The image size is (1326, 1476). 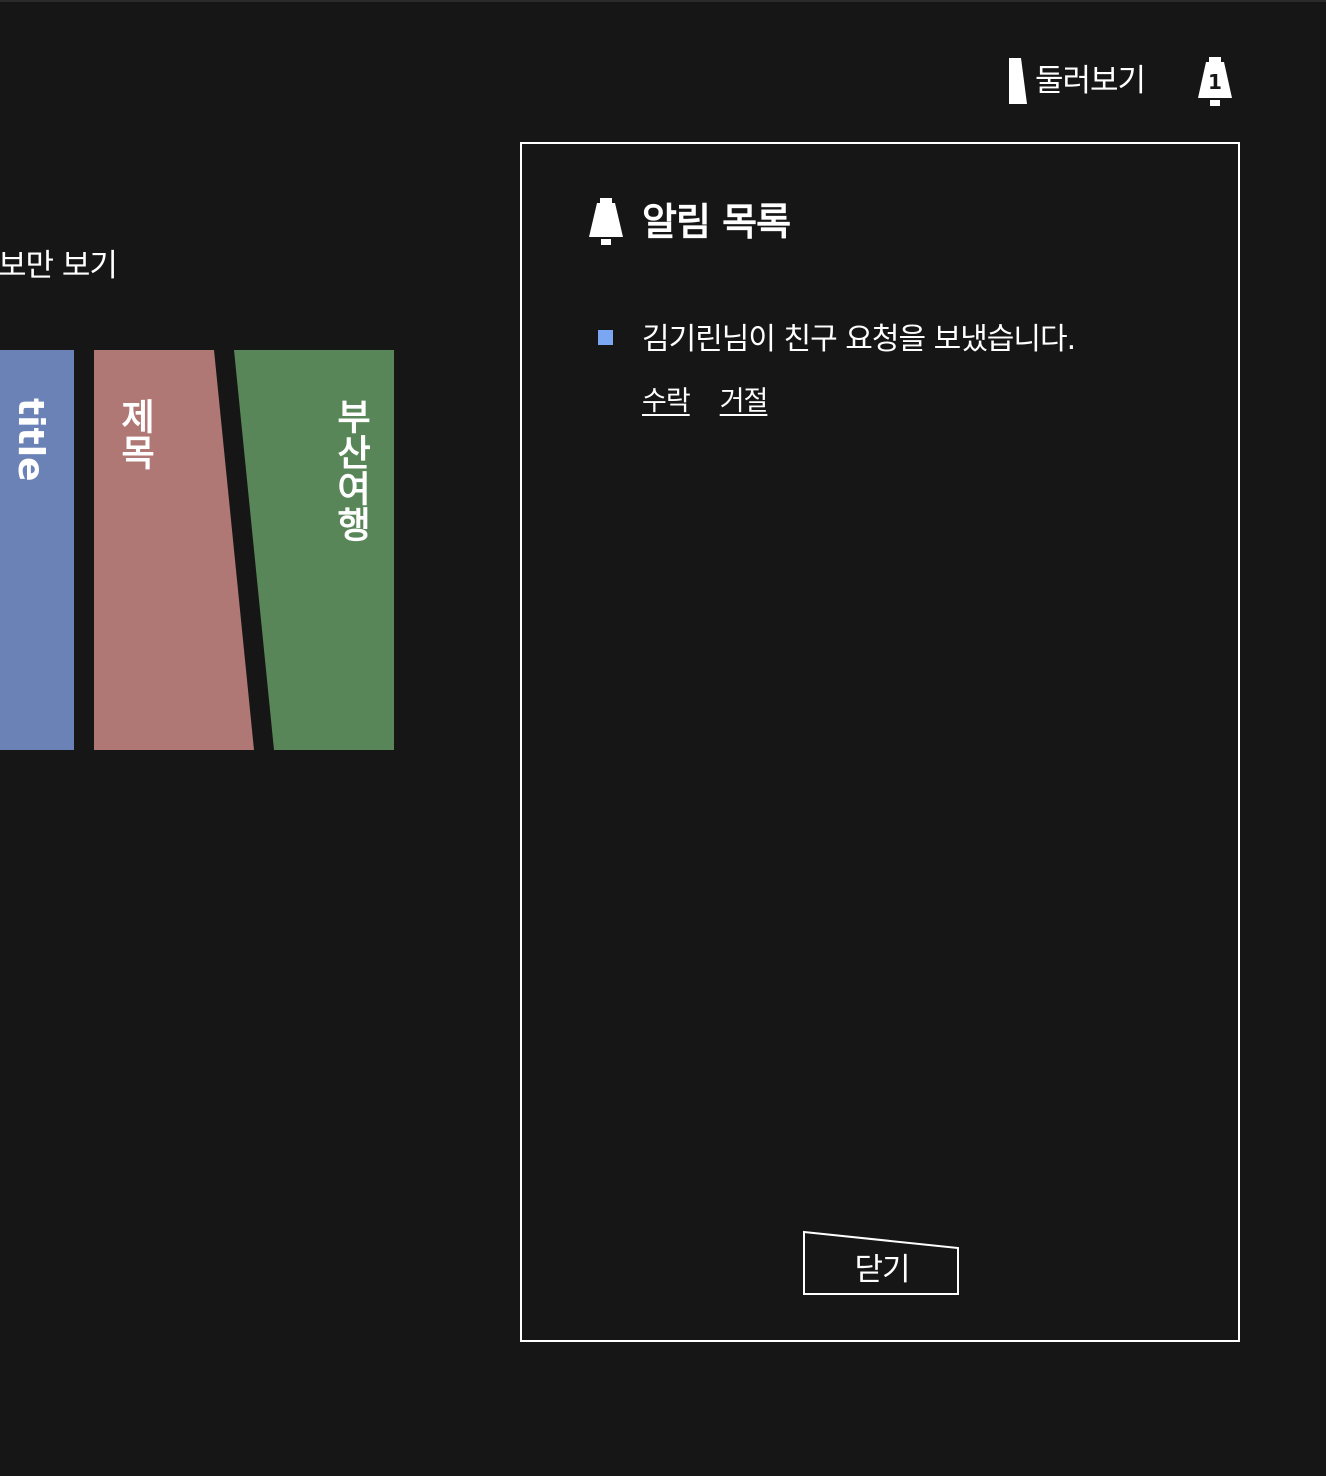 I want to click on filter-toggle-label: 보만 보기, so click(x=59, y=266).